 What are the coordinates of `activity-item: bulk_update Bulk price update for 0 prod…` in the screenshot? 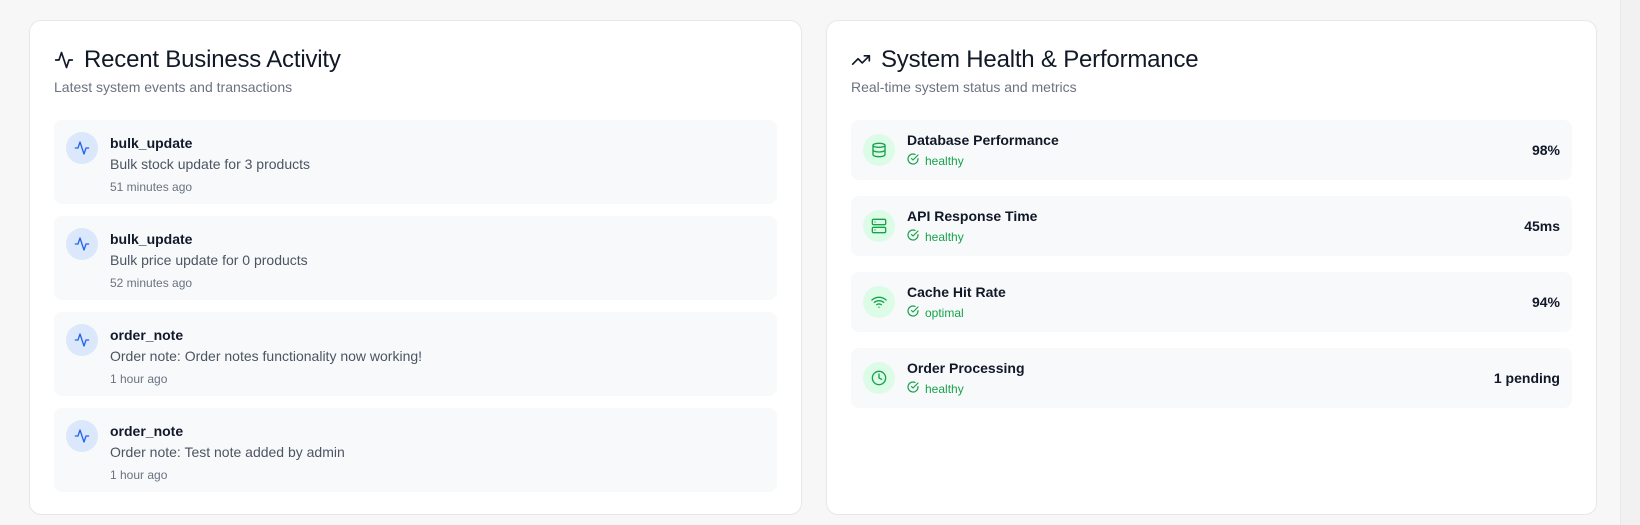 It's located at (415, 258).